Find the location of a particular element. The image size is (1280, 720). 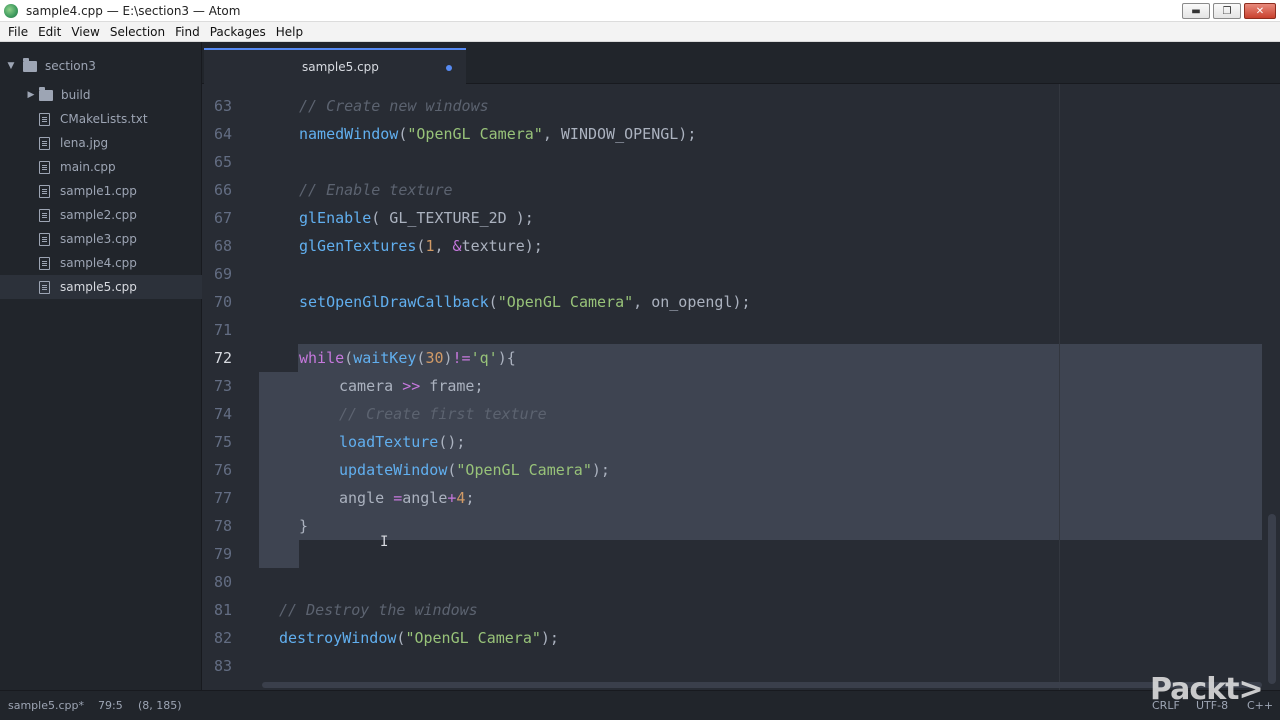

code-line: glEnable( GL_TEXTURE_2D ); is located at coordinates (416, 218).